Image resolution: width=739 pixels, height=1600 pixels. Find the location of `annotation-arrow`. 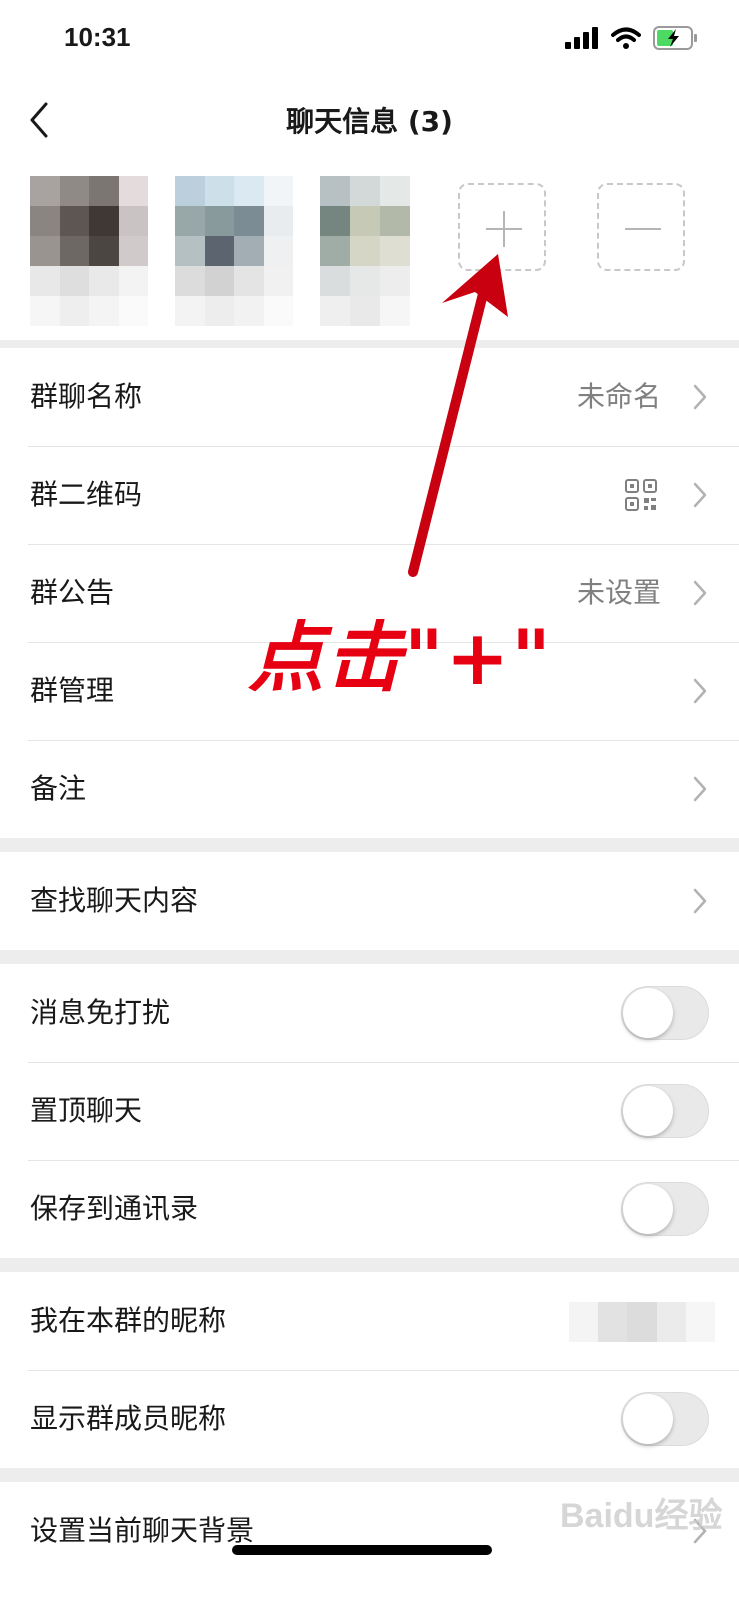

annotation-arrow is located at coordinates (458, 415).